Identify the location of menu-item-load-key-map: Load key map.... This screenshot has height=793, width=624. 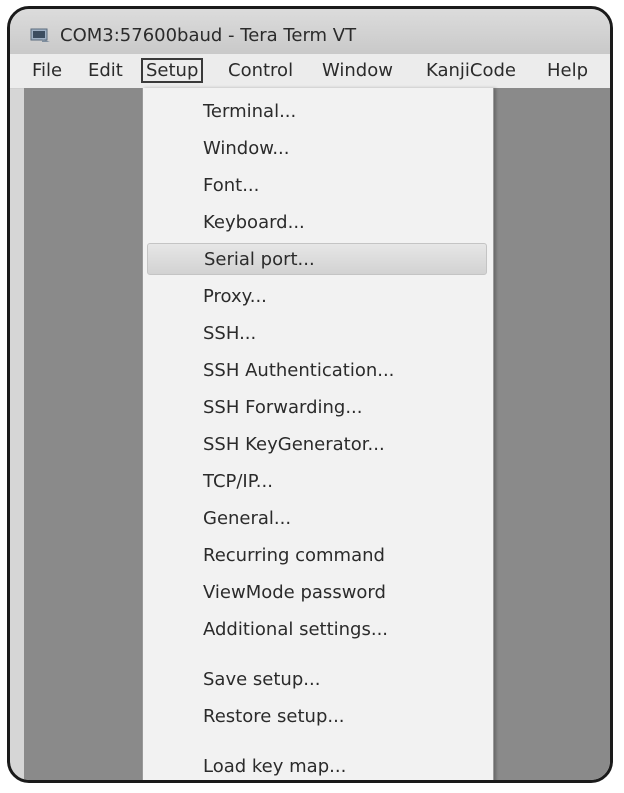
(318, 765).